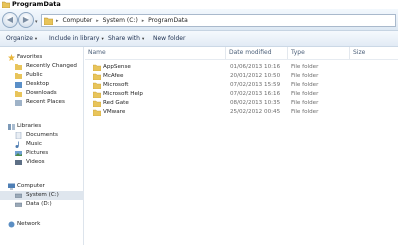 Image resolution: width=398 pixels, height=245 pixels. I want to click on videos-icon, so click(18, 162).